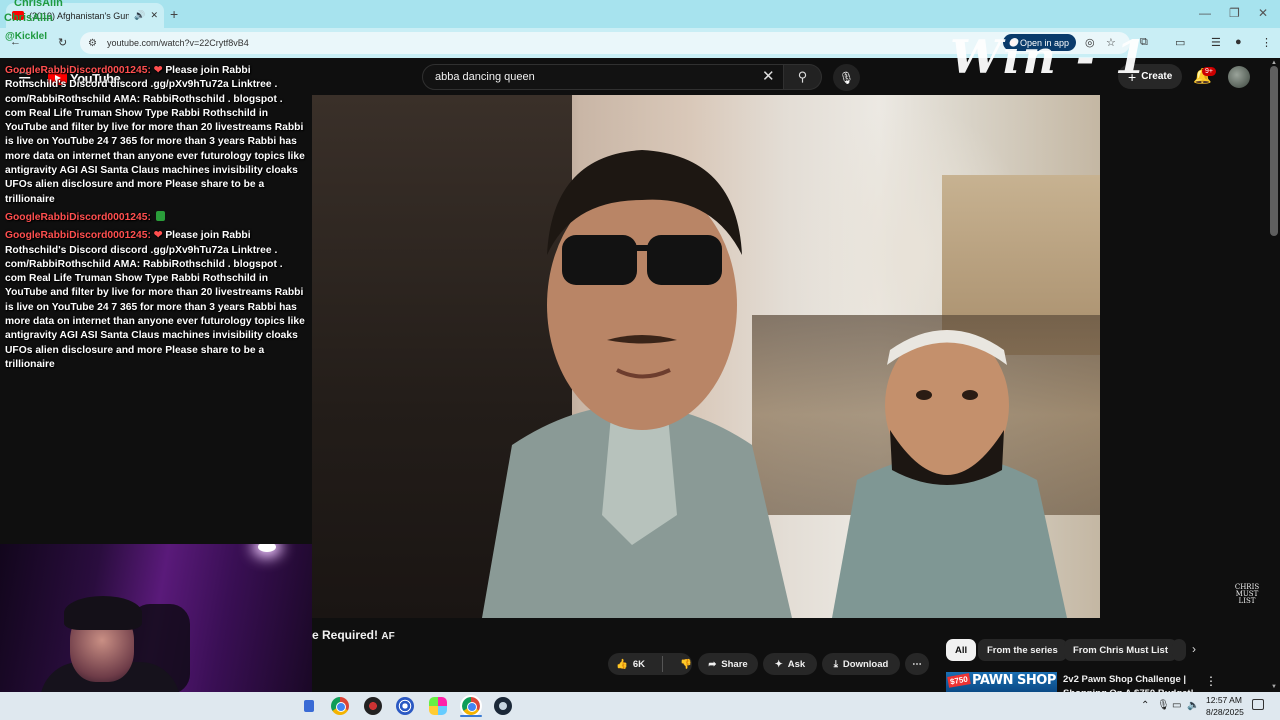 The width and height of the screenshot is (1280, 720). Describe the element at coordinates (1176, 705) in the screenshot. I see `tray-network-icon: ▭` at that location.